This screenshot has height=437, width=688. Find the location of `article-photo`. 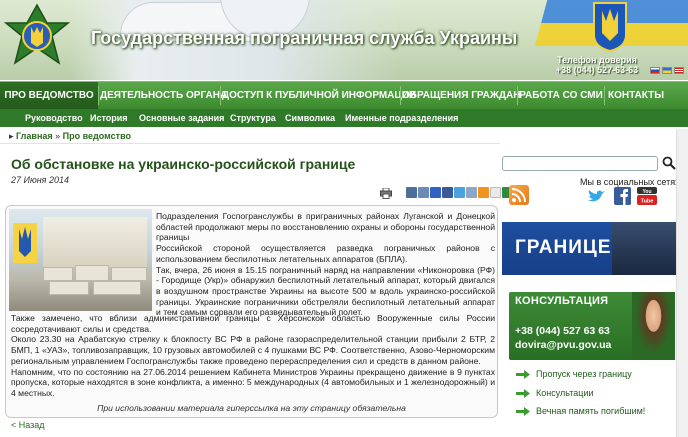

article-photo is located at coordinates (80, 260).